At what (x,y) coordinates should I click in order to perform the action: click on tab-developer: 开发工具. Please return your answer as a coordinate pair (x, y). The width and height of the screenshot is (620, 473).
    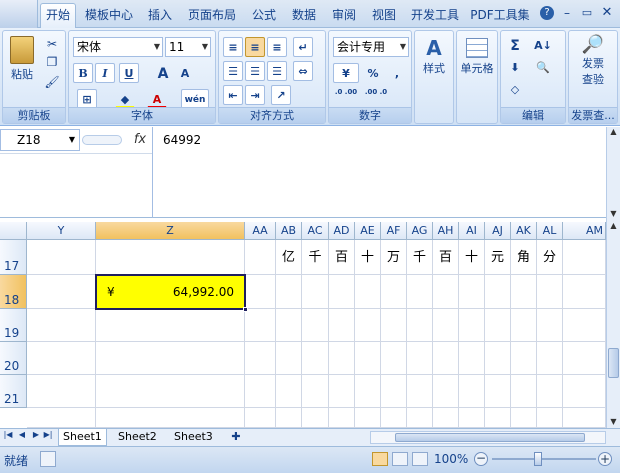
    Looking at the image, I should click on (435, 15).